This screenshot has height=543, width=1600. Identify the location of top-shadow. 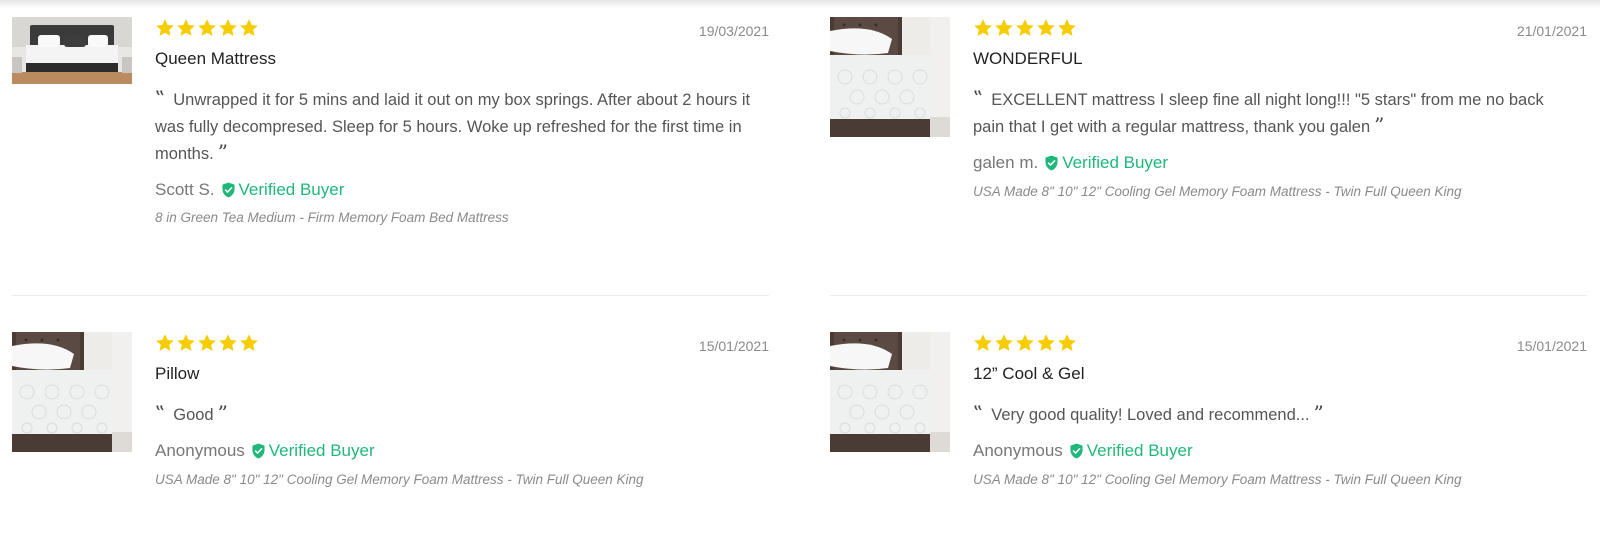
(800, 4).